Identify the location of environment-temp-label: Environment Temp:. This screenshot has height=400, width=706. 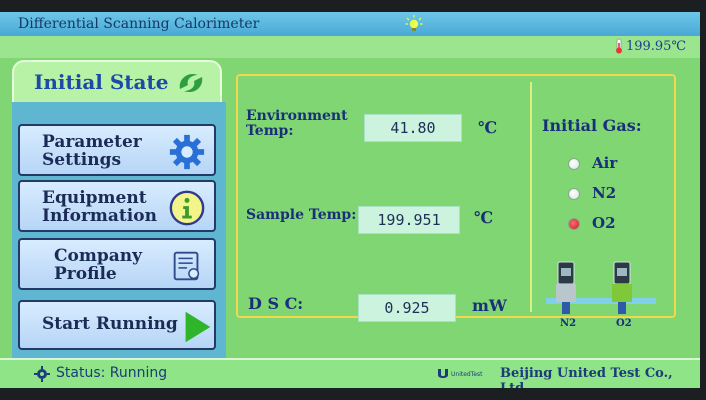
(297, 124).